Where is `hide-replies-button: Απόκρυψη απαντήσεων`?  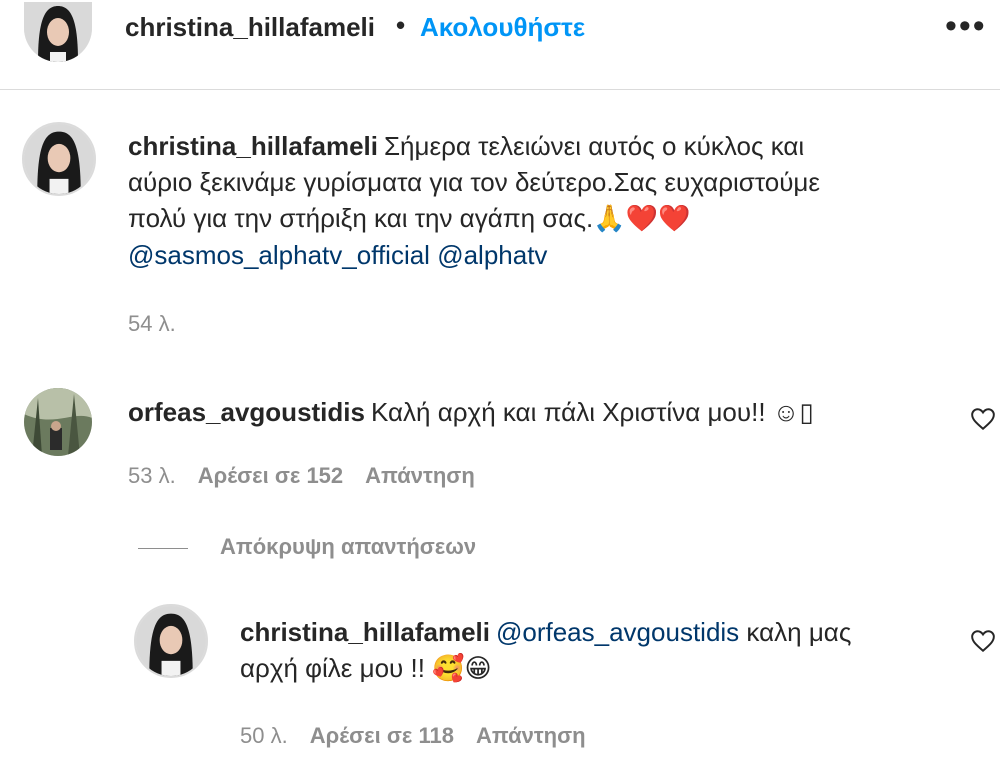 hide-replies-button: Απόκρυψη απαντήσεων is located at coordinates (348, 547).